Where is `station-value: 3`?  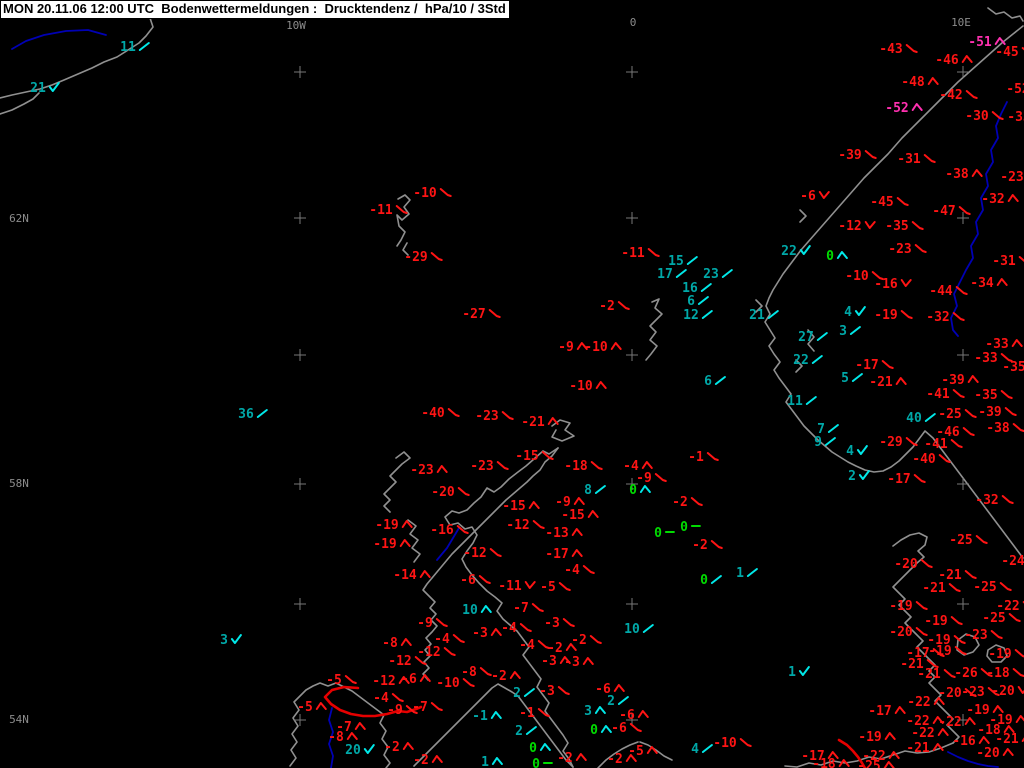 station-value: 3 is located at coordinates (843, 331).